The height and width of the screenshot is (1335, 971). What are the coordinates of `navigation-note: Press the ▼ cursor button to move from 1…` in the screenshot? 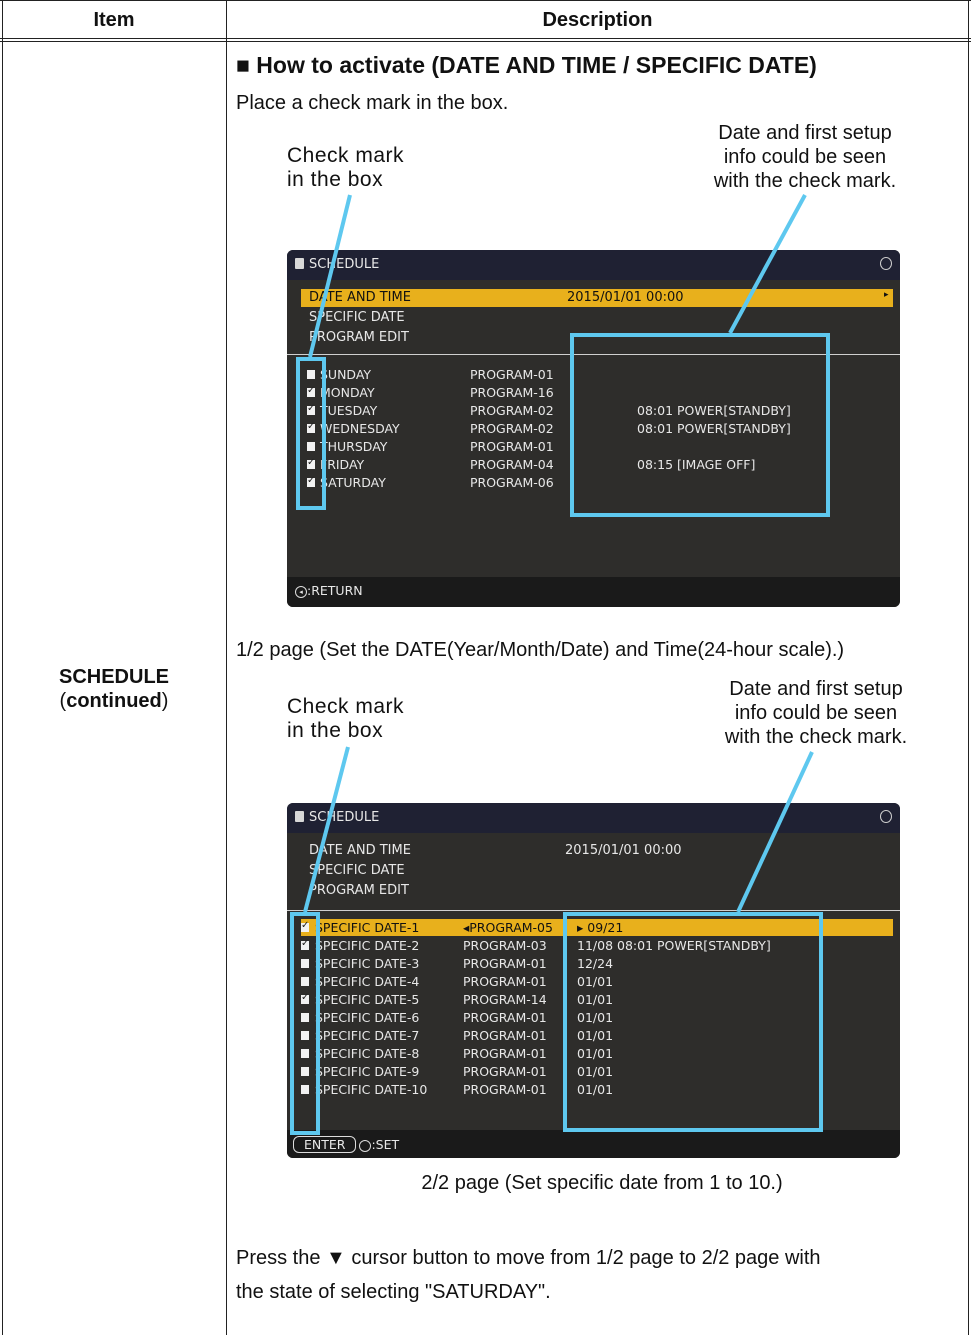 It's located at (528, 1275).